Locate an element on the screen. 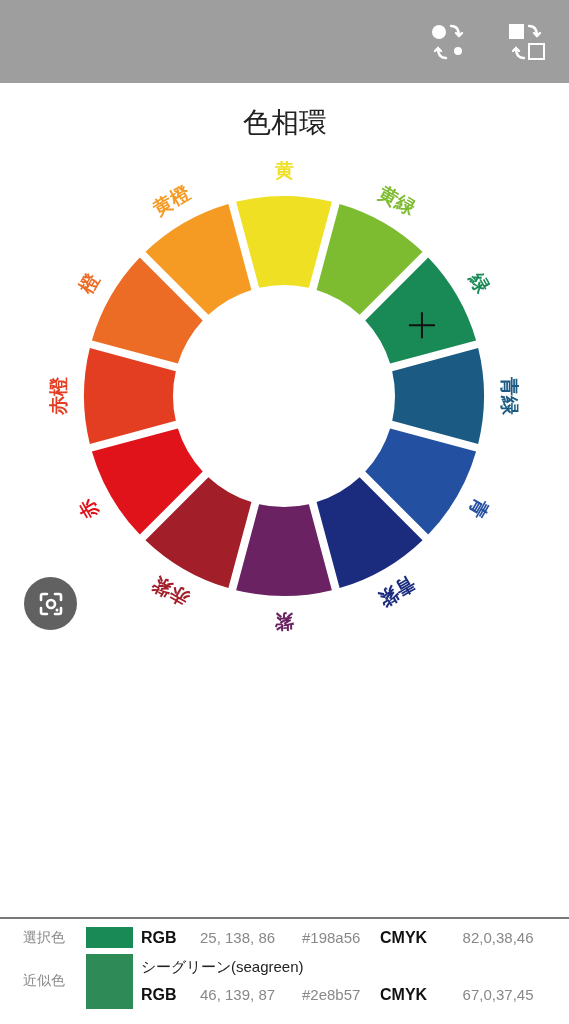 This screenshot has width=569, height=1024. rgb-value: 46, 139, 87 is located at coordinates (238, 994).